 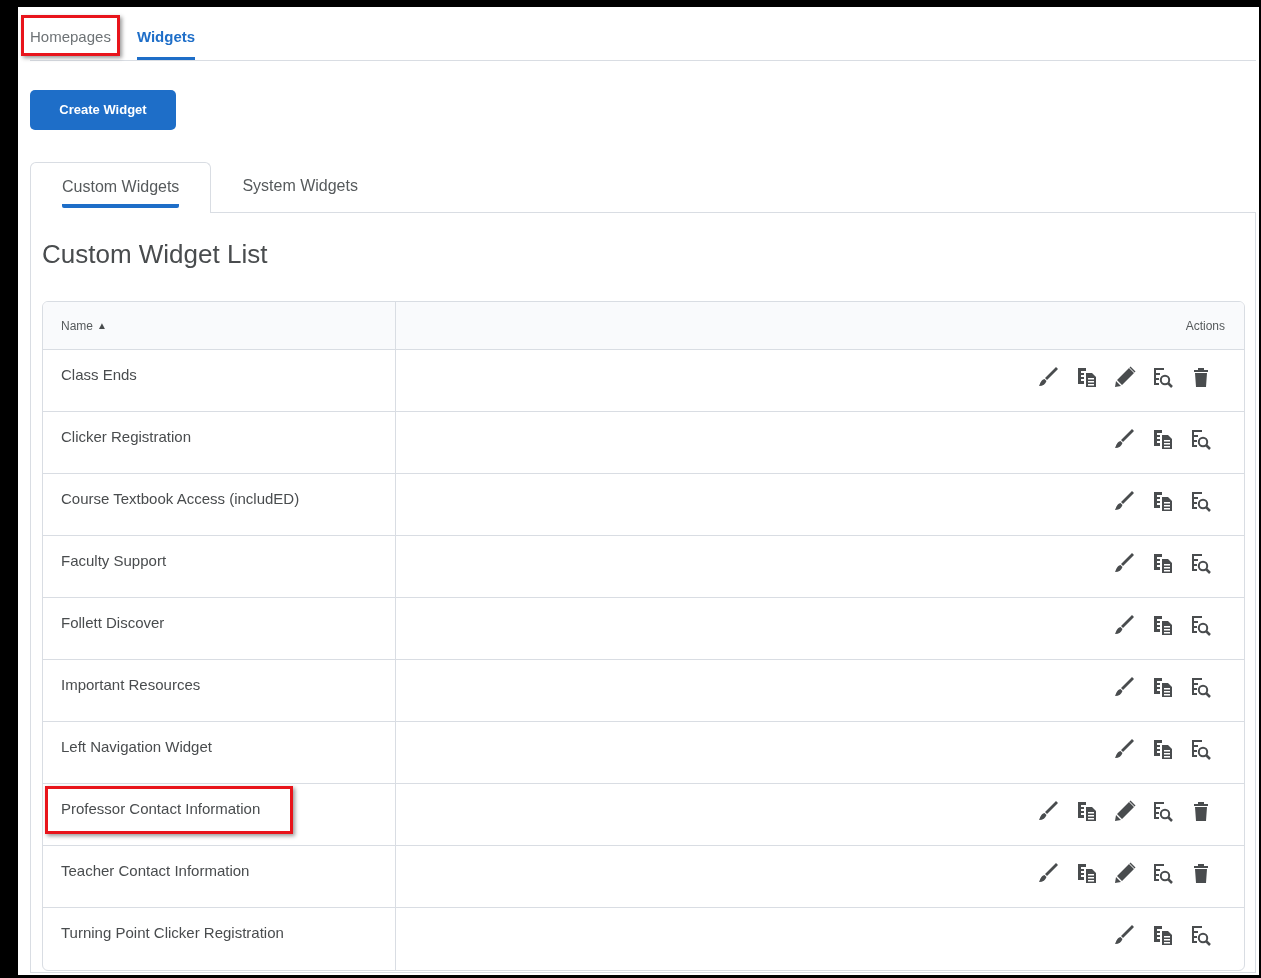 What do you see at coordinates (1205, 326) in the screenshot?
I see `column-header: Actions` at bounding box center [1205, 326].